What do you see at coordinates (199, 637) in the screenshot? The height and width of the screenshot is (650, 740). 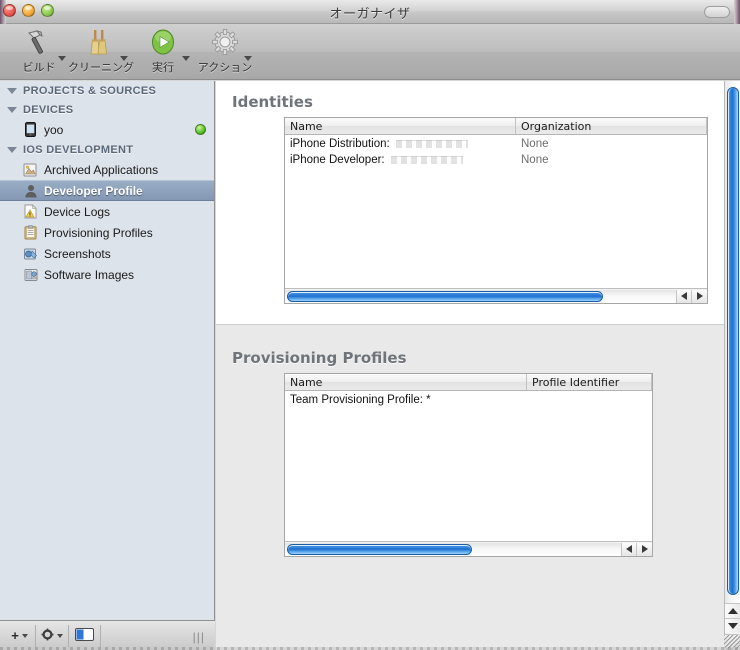 I see `sidebar-resize-grip: |||` at bounding box center [199, 637].